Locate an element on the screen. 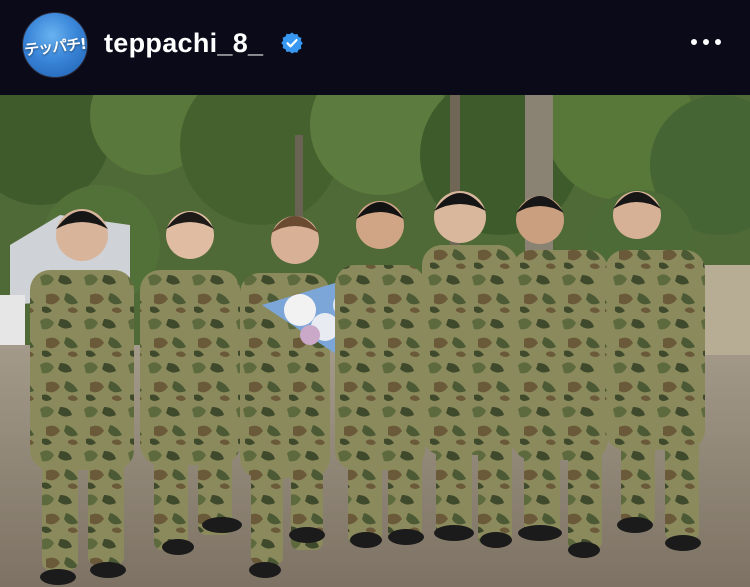  verified-check-icon is located at coordinates (292, 43).